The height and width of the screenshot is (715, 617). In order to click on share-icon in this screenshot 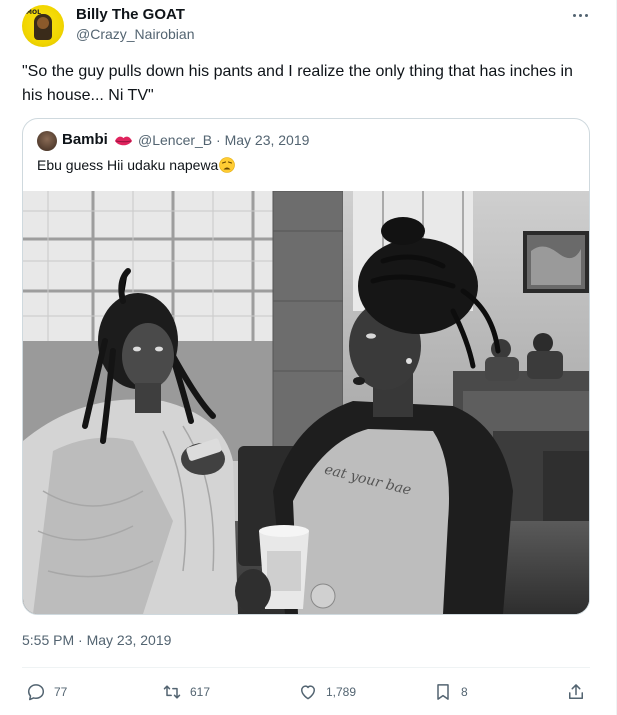, I will do `click(576, 691)`.